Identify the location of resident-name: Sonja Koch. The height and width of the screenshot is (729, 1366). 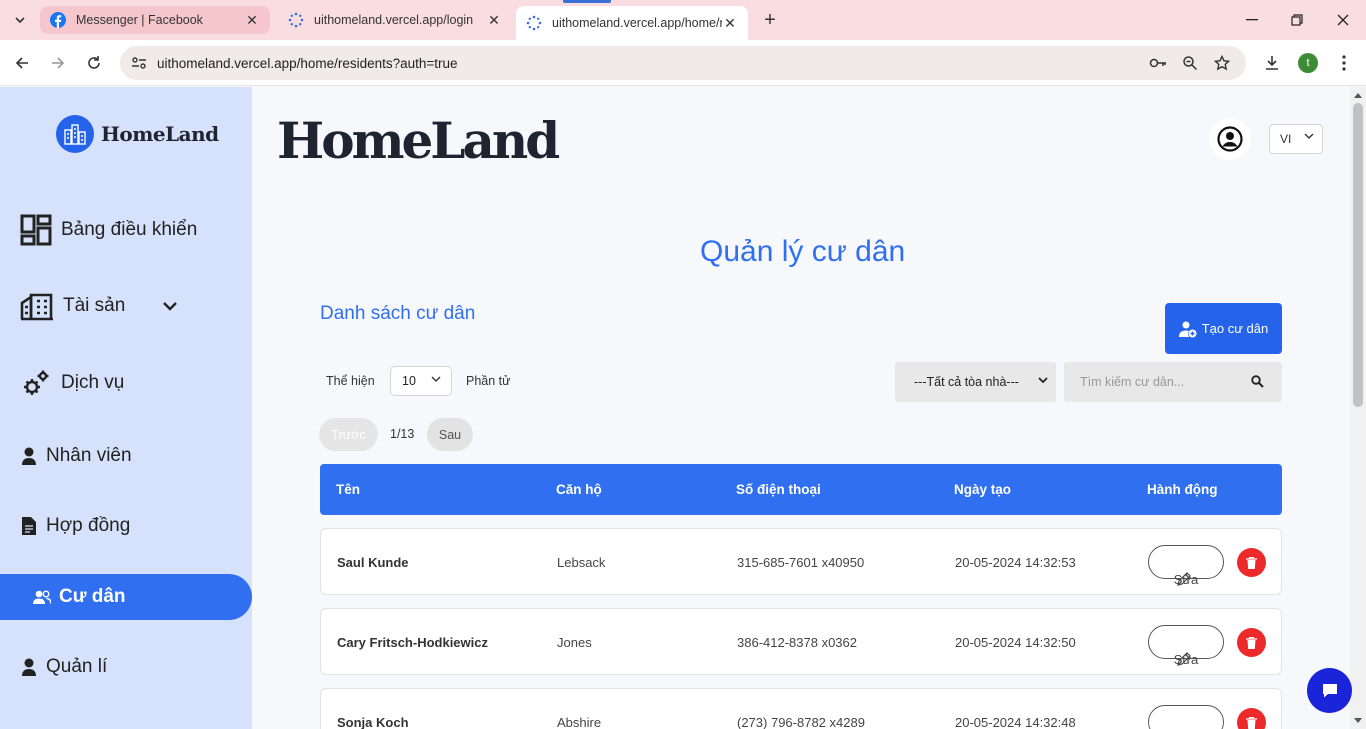
(373, 722).